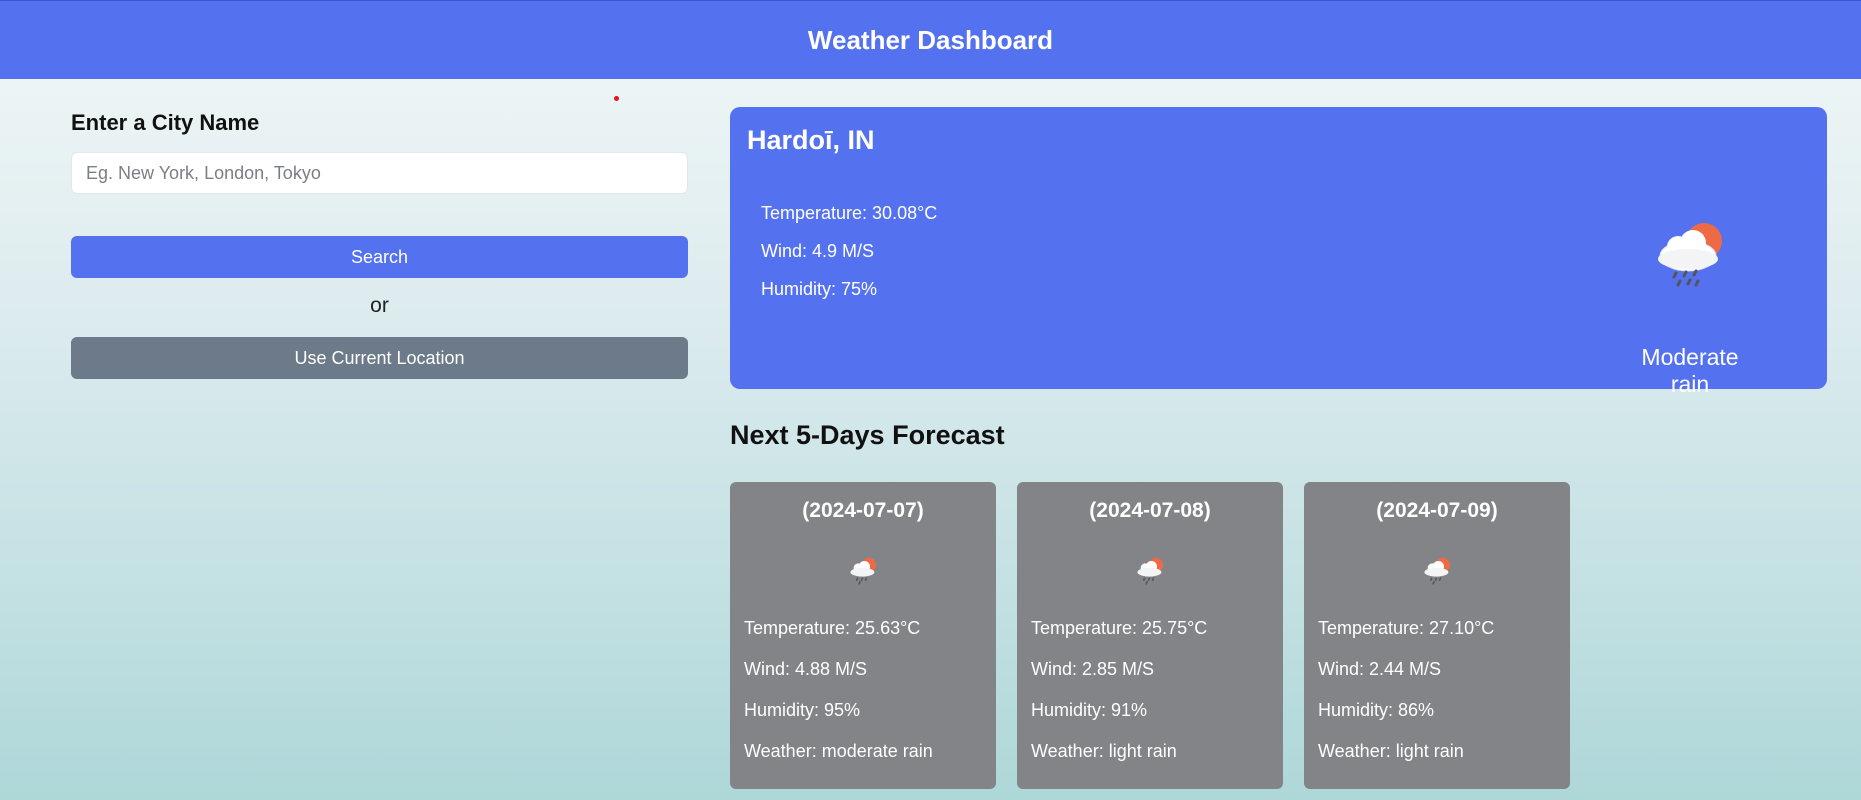 Image resolution: width=1861 pixels, height=800 pixels. Describe the element at coordinates (1119, 628) in the screenshot. I see `forecast-temperature: Temperature: 25.75°C` at that location.